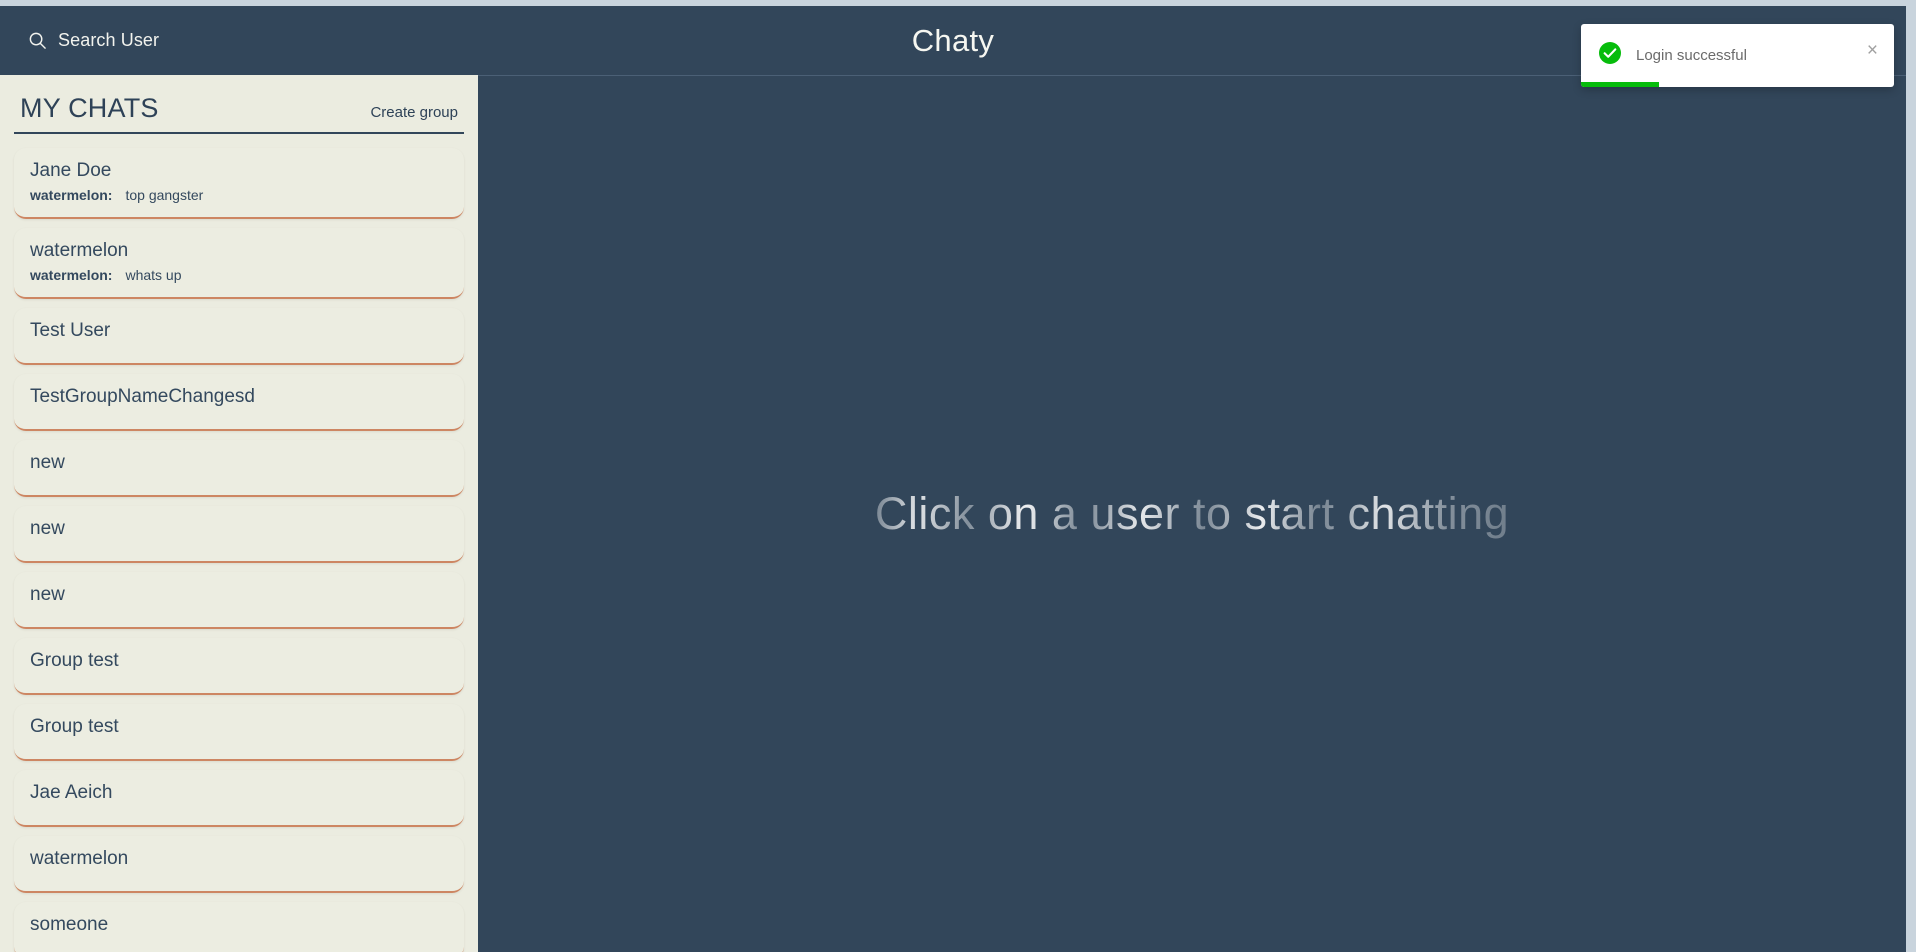 This screenshot has width=1916, height=952. What do you see at coordinates (239, 926) in the screenshot?
I see `chat-list-item: someone` at bounding box center [239, 926].